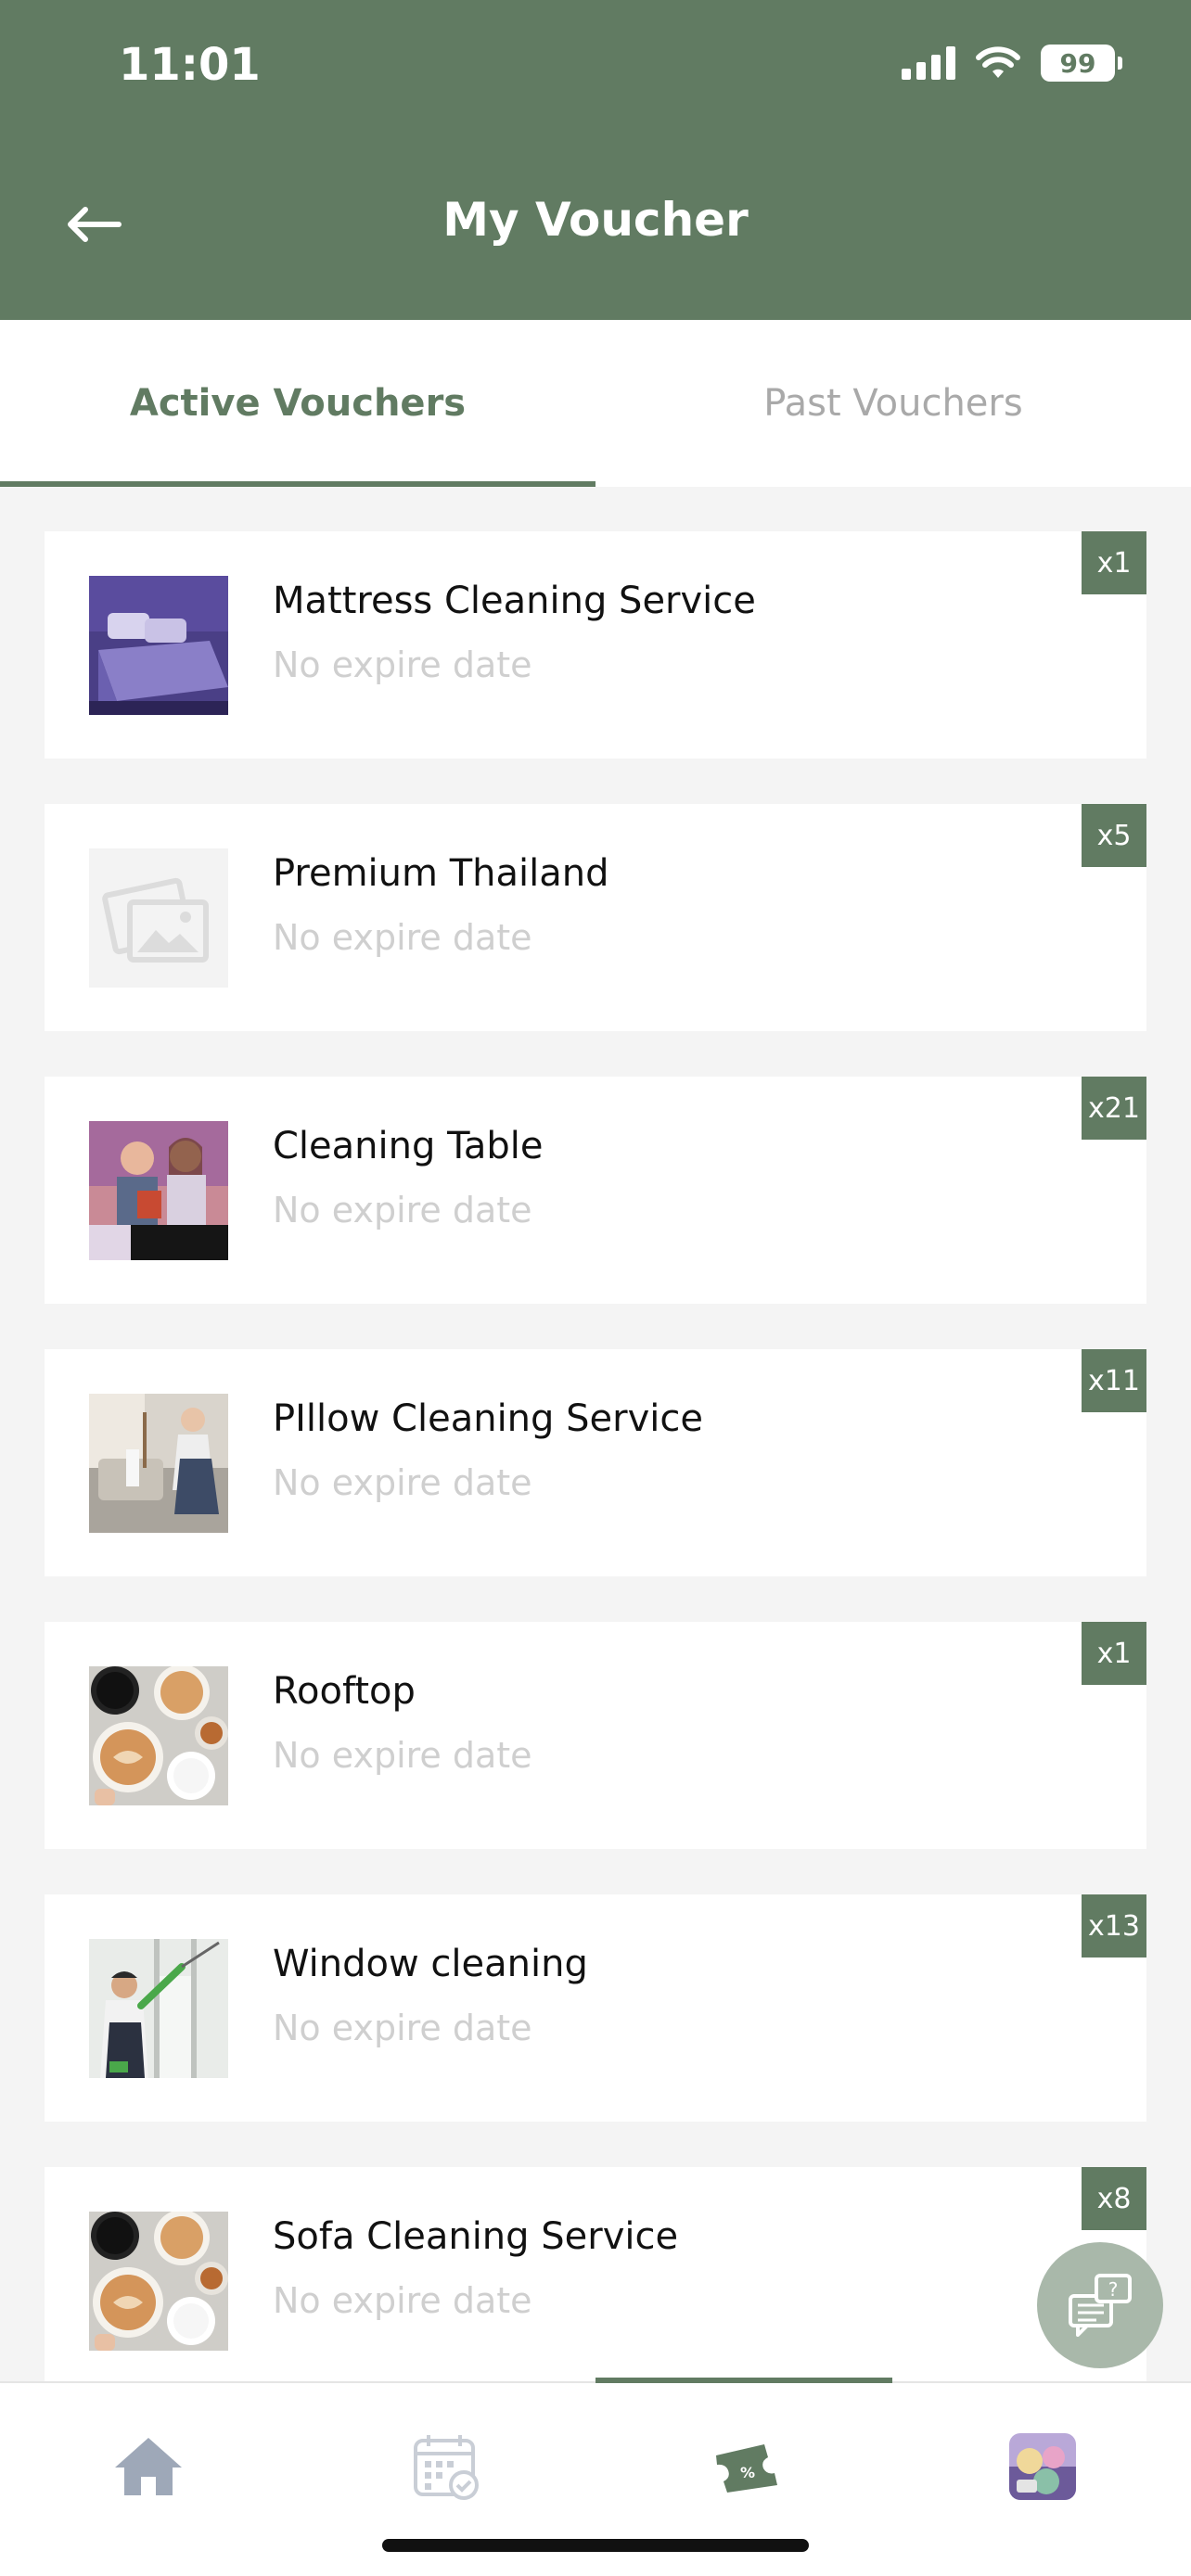  What do you see at coordinates (929, 63) in the screenshot?
I see `signal-icon` at bounding box center [929, 63].